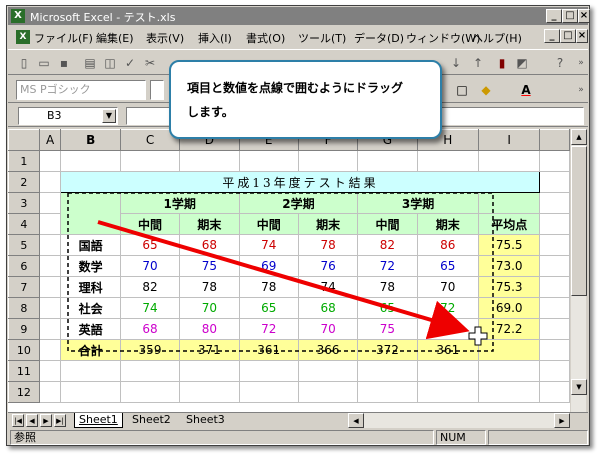 The image size is (600, 456). I want to click on subject-label: 英語, so click(90, 329).